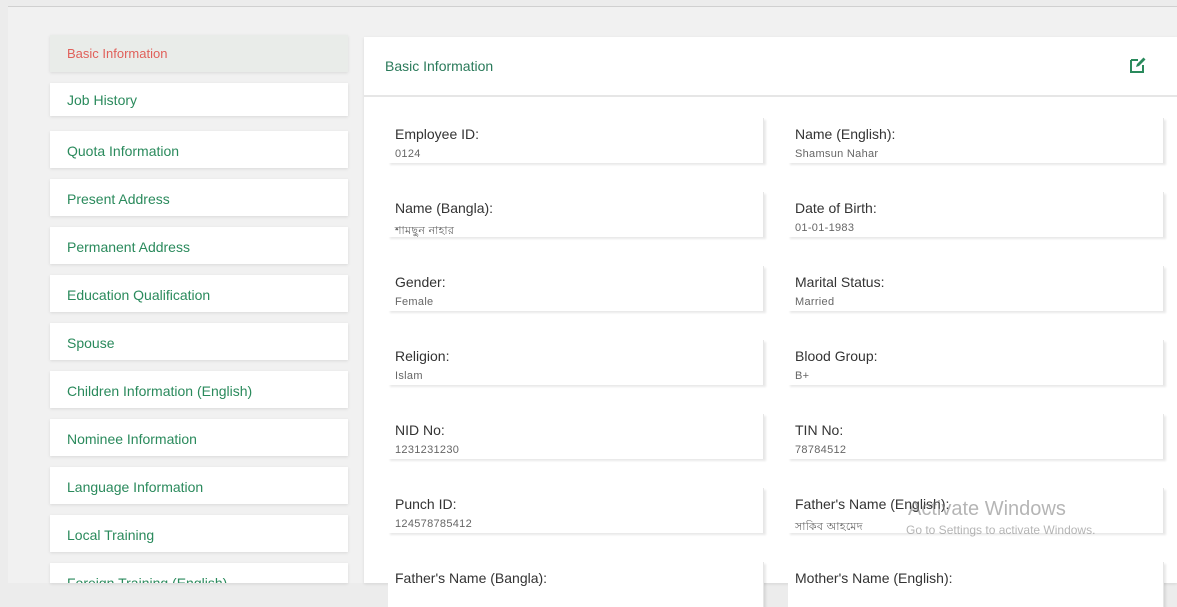  Describe the element at coordinates (422, 356) in the screenshot. I see `field-label: Religion:` at that location.